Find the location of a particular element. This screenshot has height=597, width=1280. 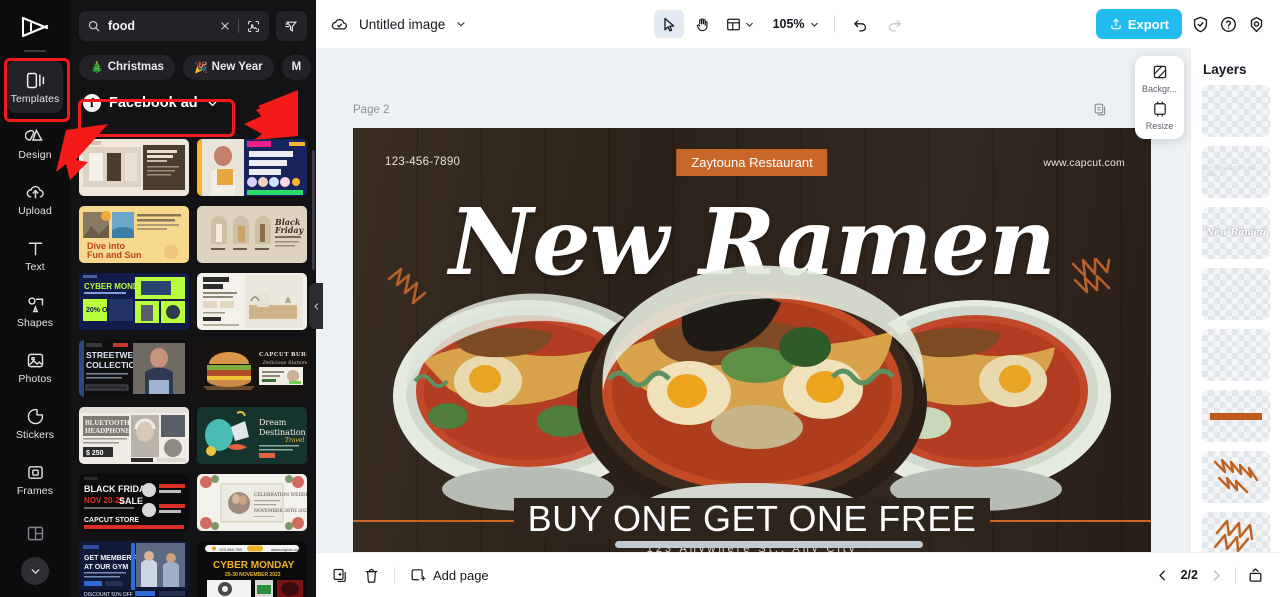

page-counter: 2/2 is located at coordinates (1189, 575).